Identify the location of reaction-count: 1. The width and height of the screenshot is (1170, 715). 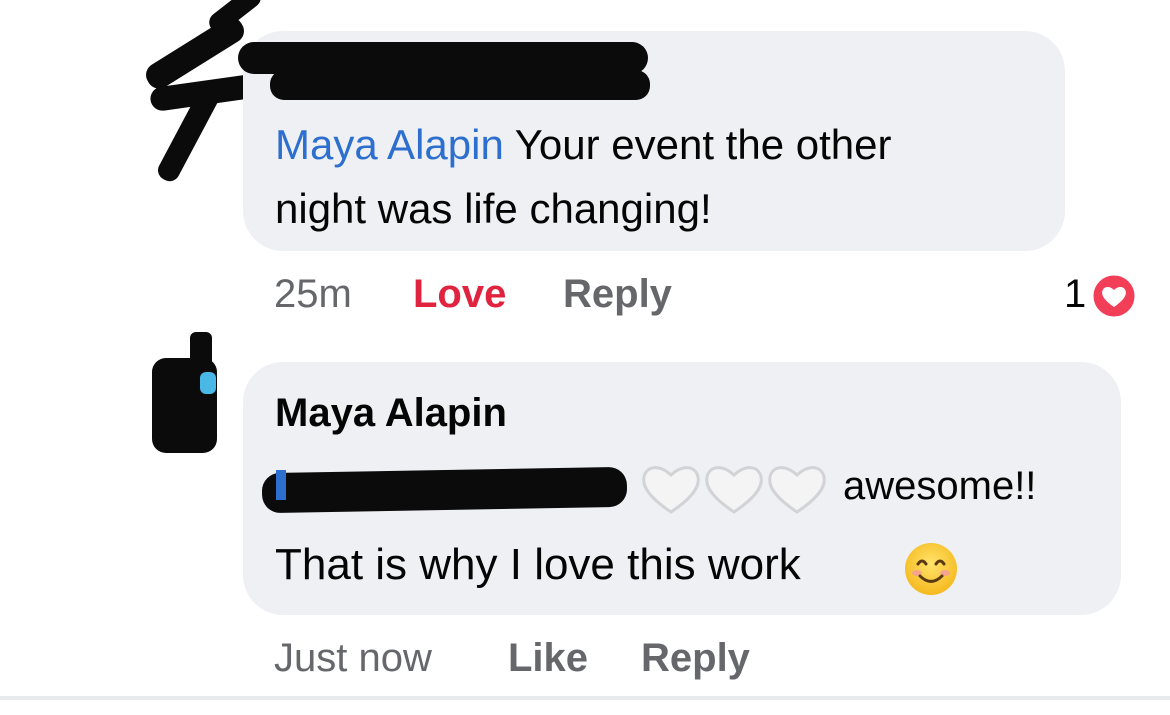
(1075, 294).